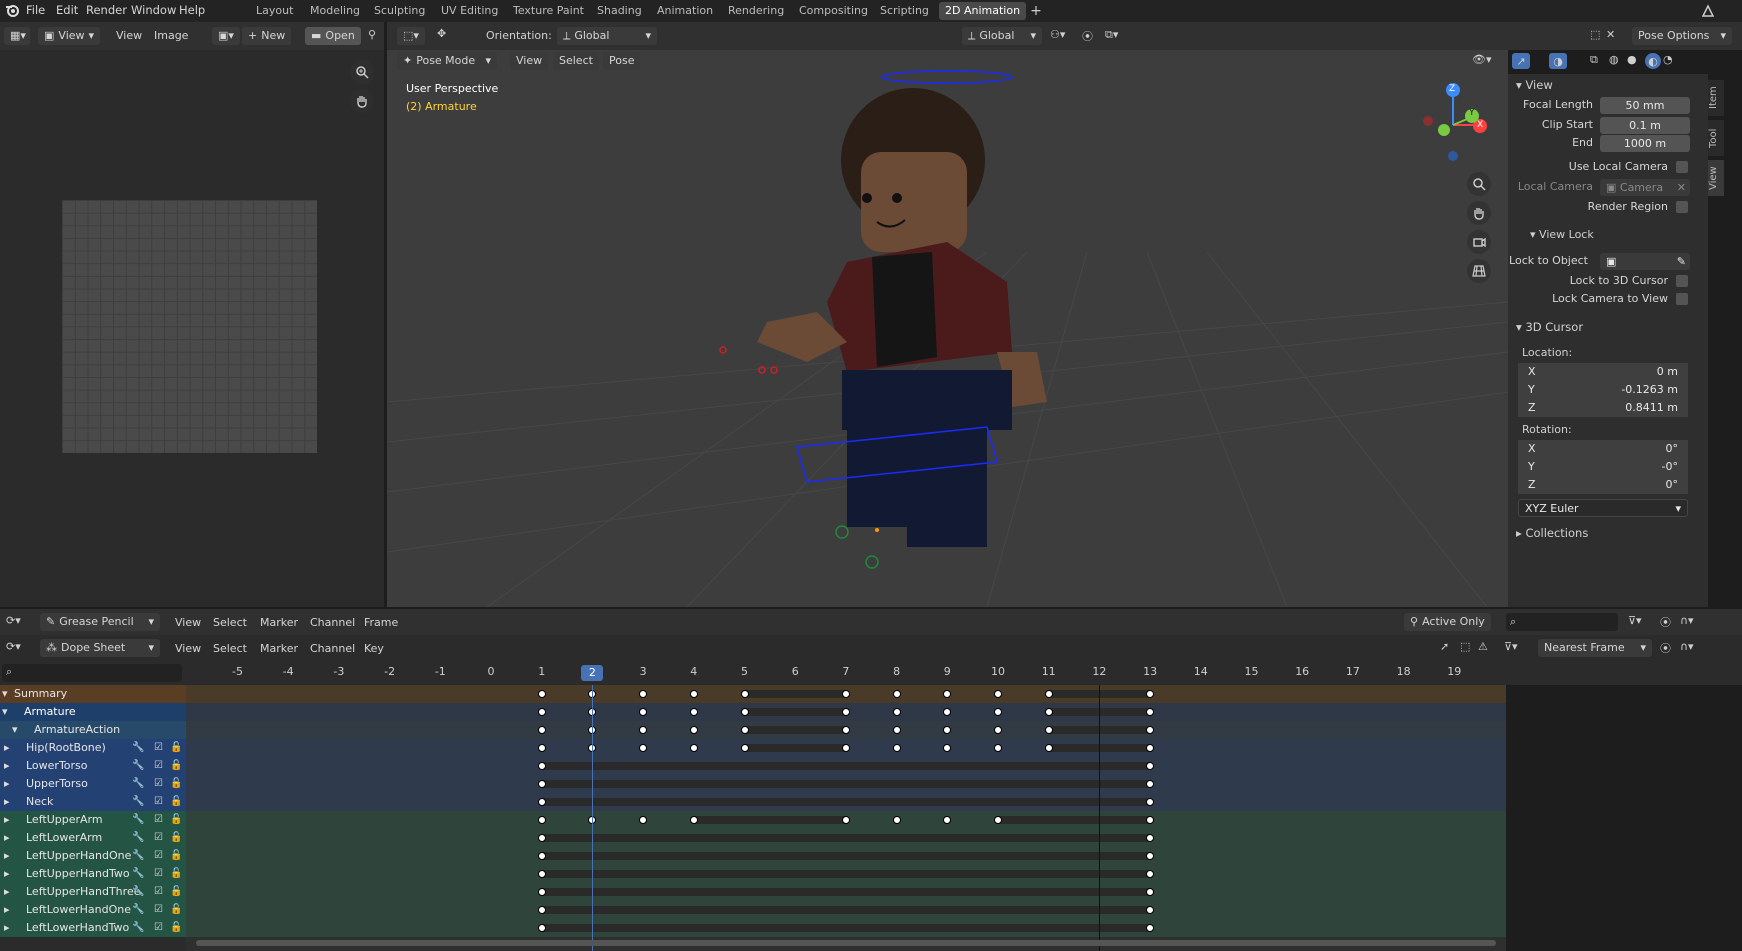  What do you see at coordinates (411, 36) in the screenshot?
I see `viewport-editor-type-icon: ⬚▾` at bounding box center [411, 36].